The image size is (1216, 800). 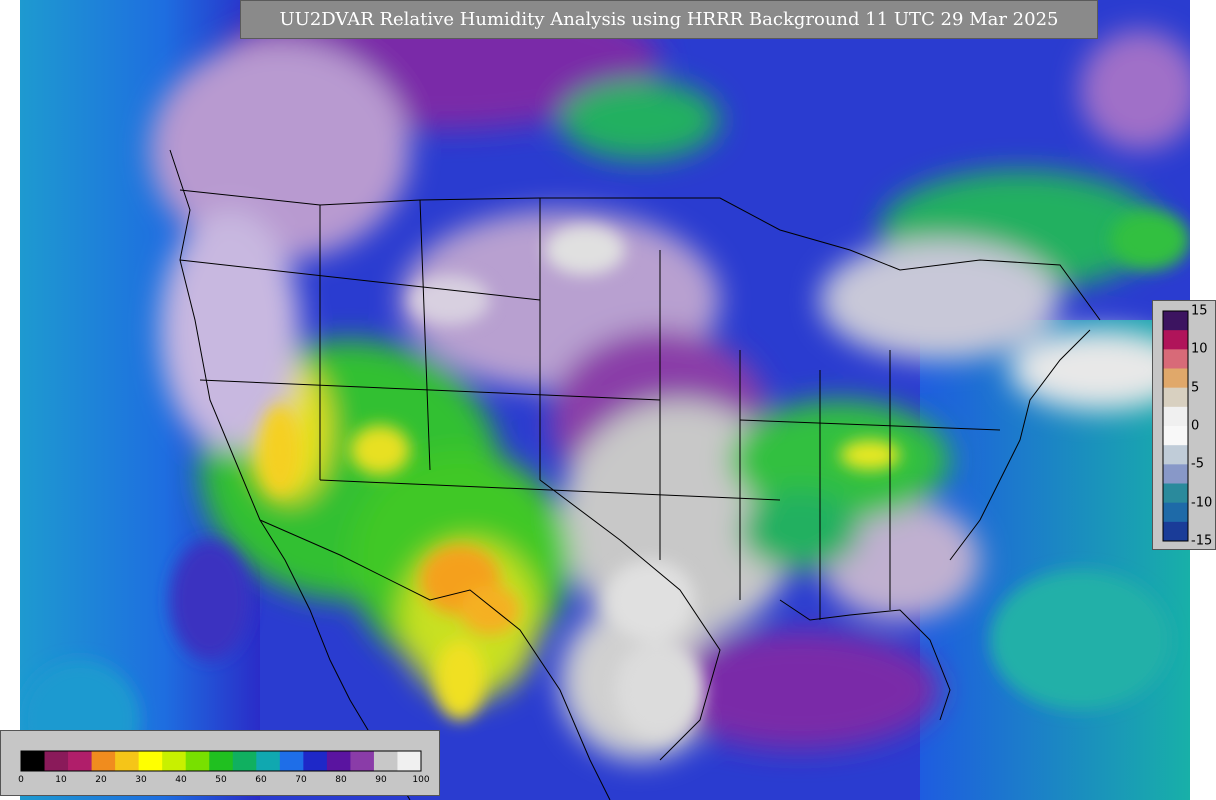 I want to click on rh-tick-label: 100, so click(x=421, y=780).